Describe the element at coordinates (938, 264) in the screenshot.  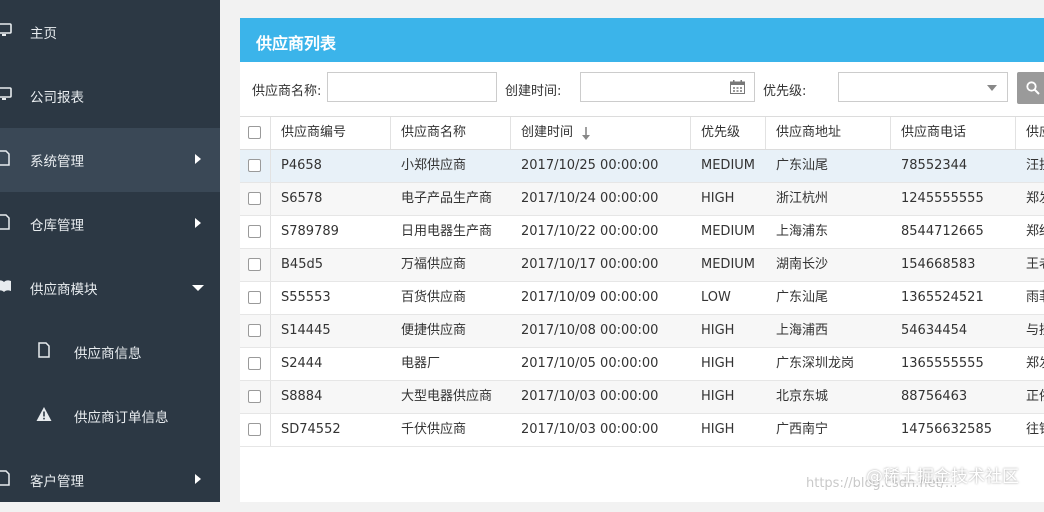
I see `table-cell: 154668583` at that location.